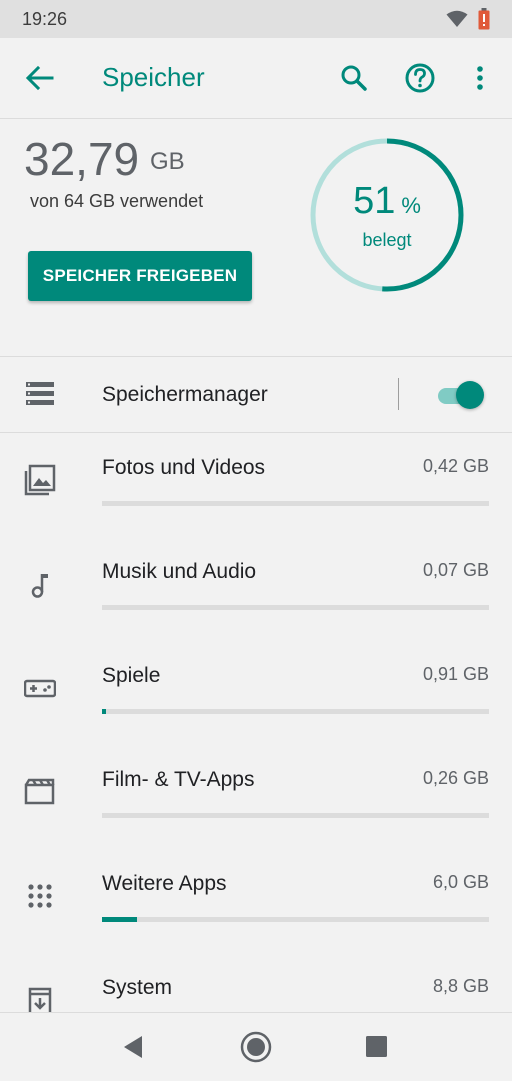 Image resolution: width=512 pixels, height=1081 pixels. Describe the element at coordinates (460, 882) in the screenshot. I see `category-size: 6,0 GB` at that location.